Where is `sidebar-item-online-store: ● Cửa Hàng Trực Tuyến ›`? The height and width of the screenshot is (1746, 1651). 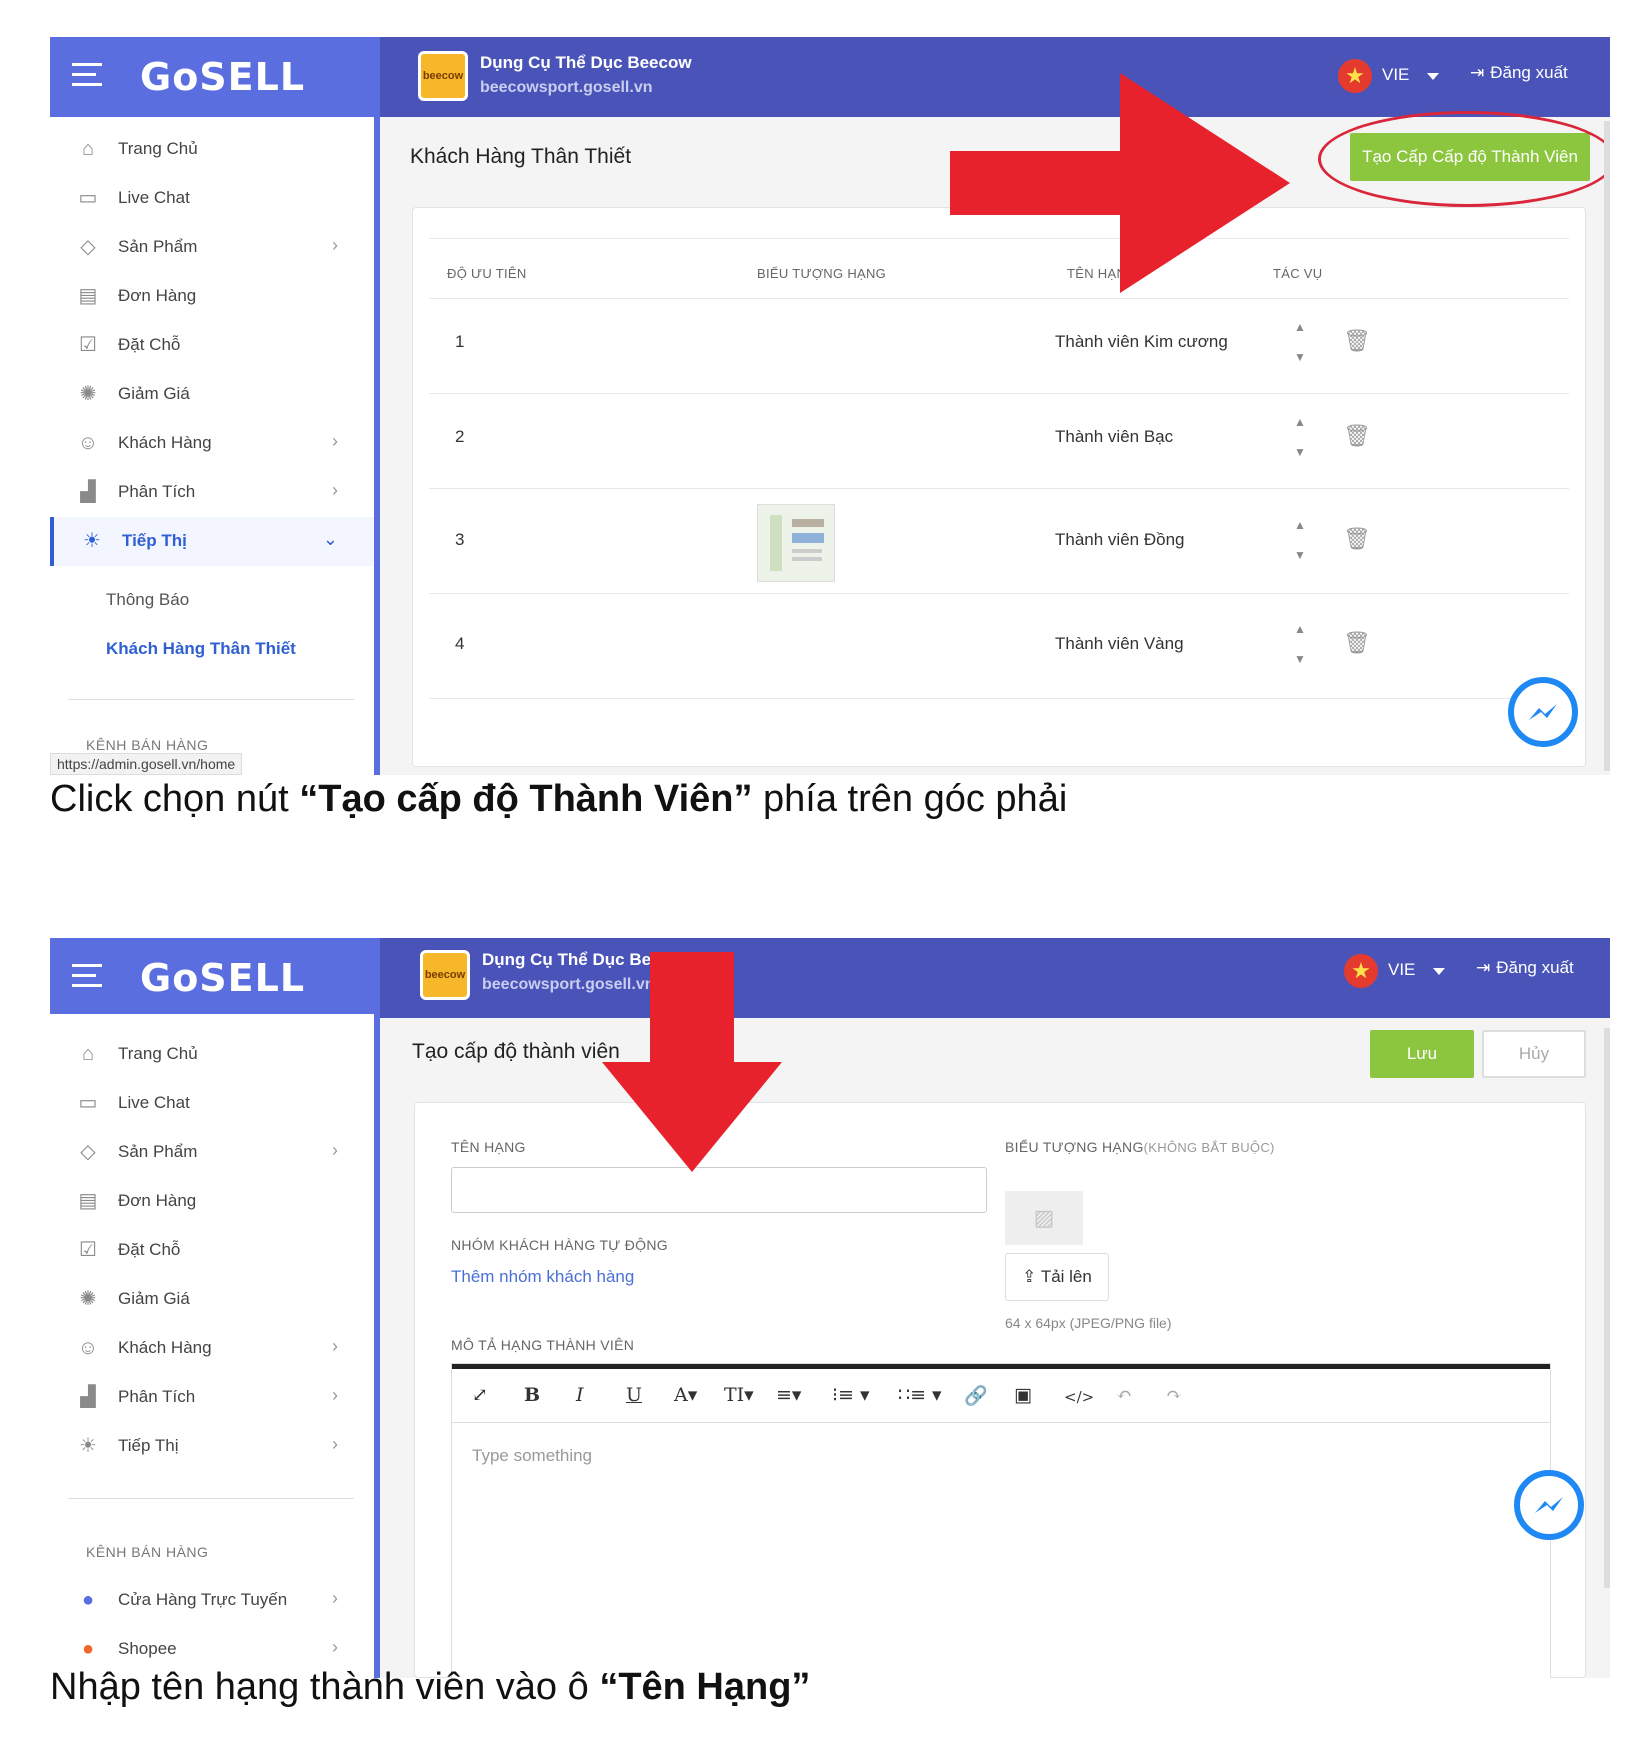
sidebar-item-online-store: ● Cửa Hàng Trực Tuyến › is located at coordinates (212, 1600).